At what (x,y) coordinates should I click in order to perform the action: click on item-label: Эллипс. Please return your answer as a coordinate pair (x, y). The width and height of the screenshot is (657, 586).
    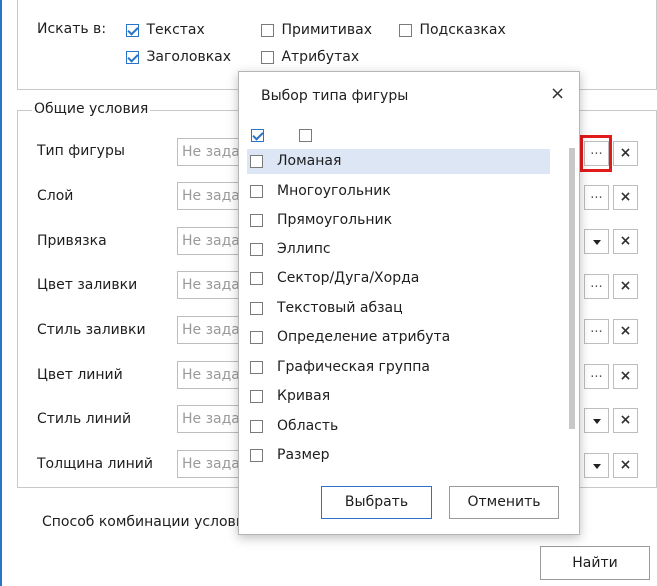
    Looking at the image, I should click on (304, 249).